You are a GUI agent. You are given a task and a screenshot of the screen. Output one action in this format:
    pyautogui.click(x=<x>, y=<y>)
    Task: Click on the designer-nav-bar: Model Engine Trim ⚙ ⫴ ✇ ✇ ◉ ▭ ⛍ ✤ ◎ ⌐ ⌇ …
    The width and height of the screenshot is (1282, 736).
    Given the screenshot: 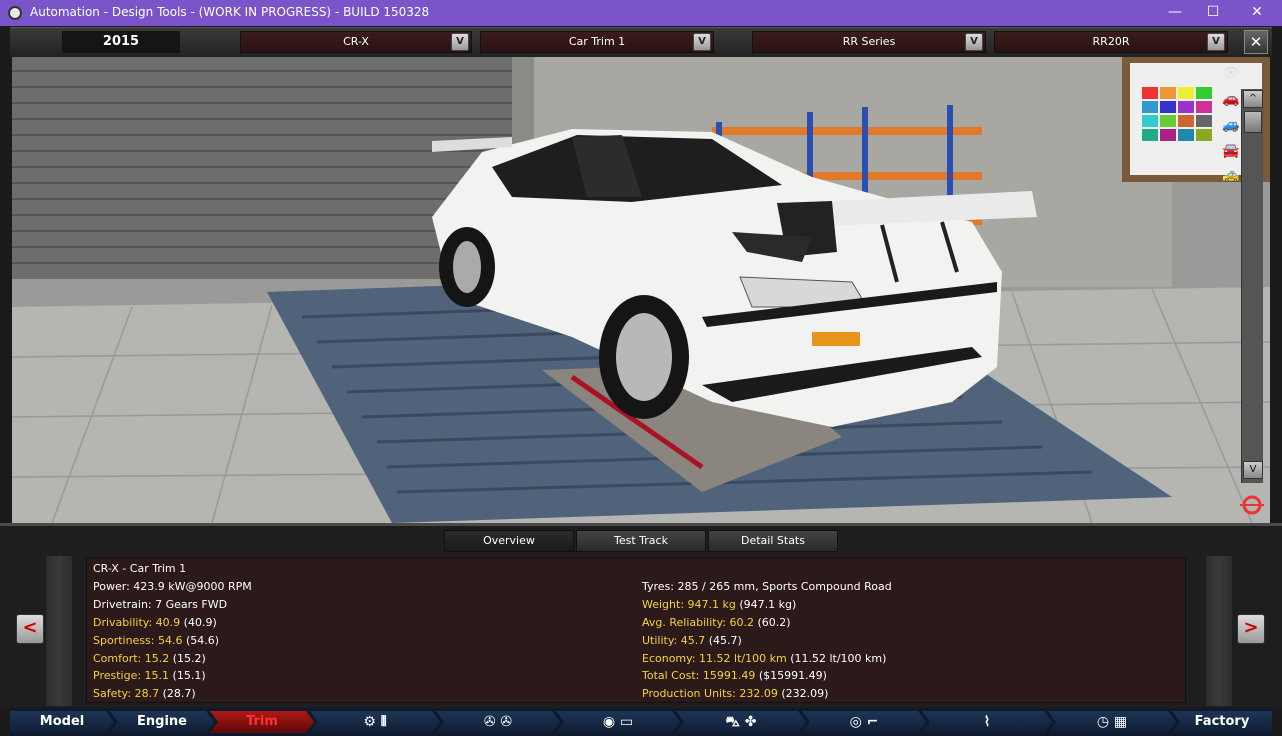 What is the action you would take?
    pyautogui.click(x=641, y=722)
    